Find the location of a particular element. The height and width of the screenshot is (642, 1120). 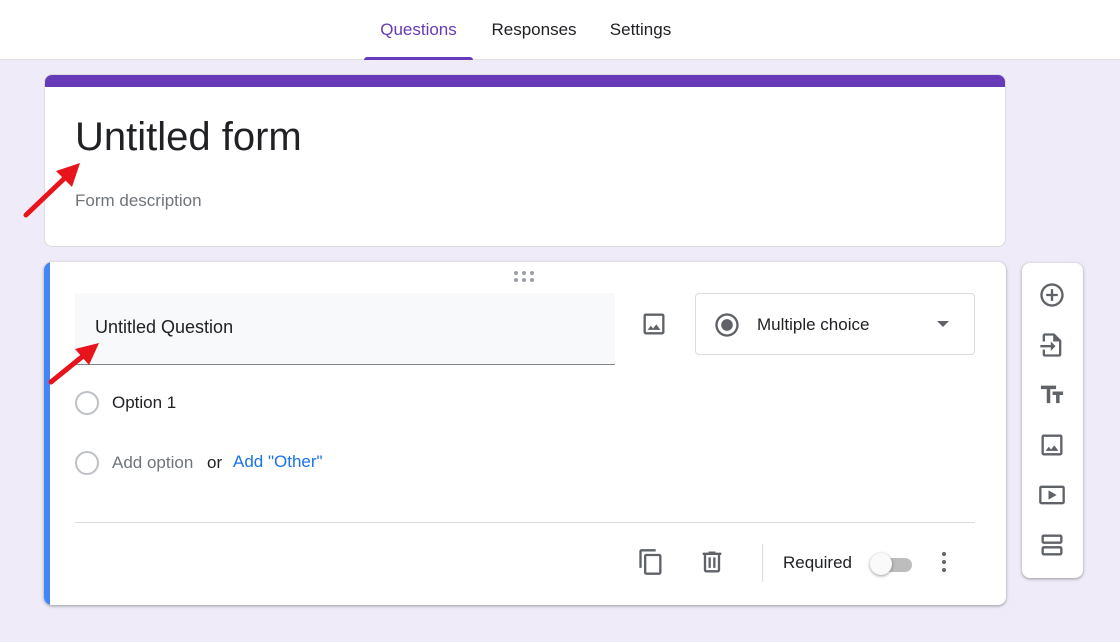

tab-responses-label: Responses is located at coordinates (534, 29).